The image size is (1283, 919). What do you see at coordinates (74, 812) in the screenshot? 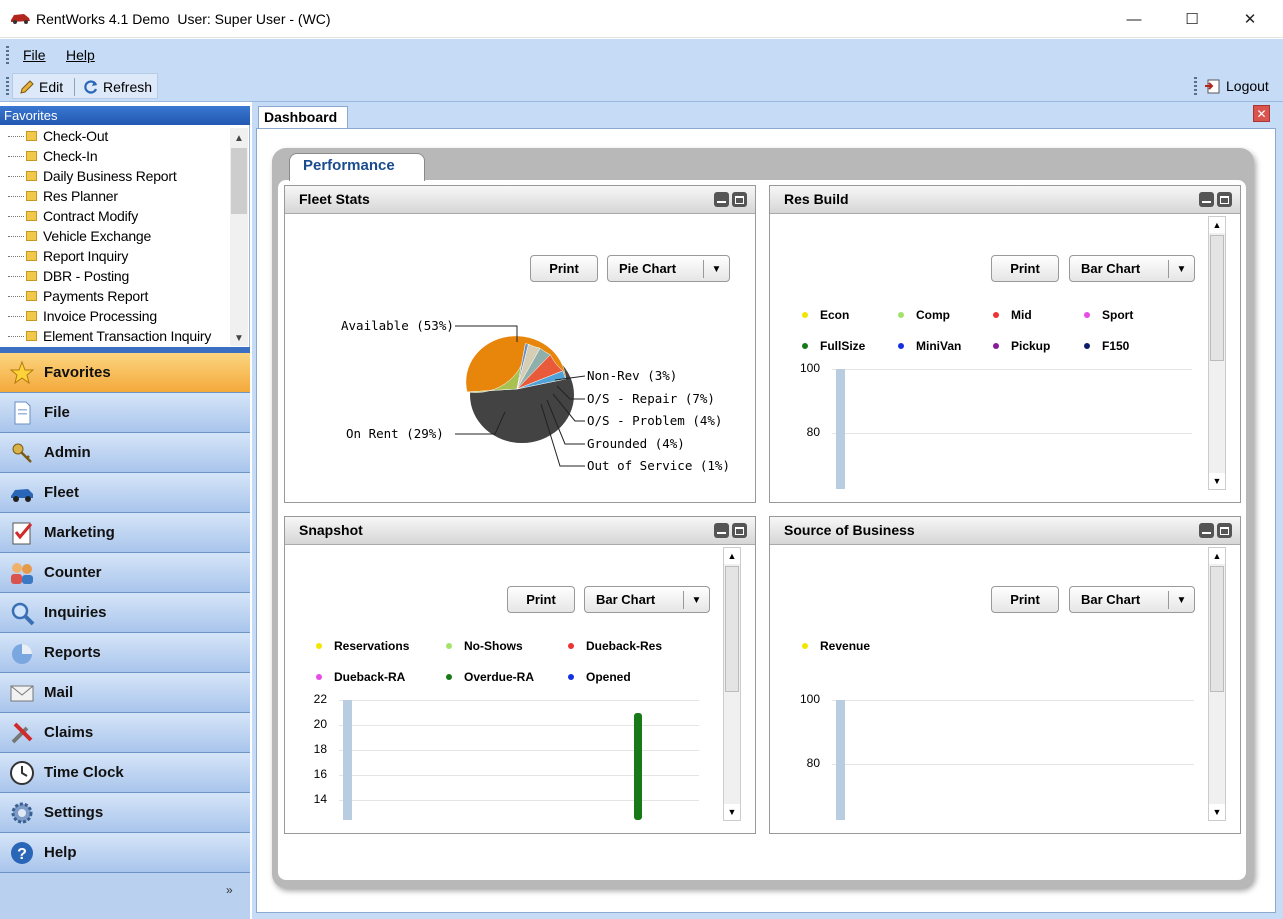
I see `nav-label: Settings` at bounding box center [74, 812].